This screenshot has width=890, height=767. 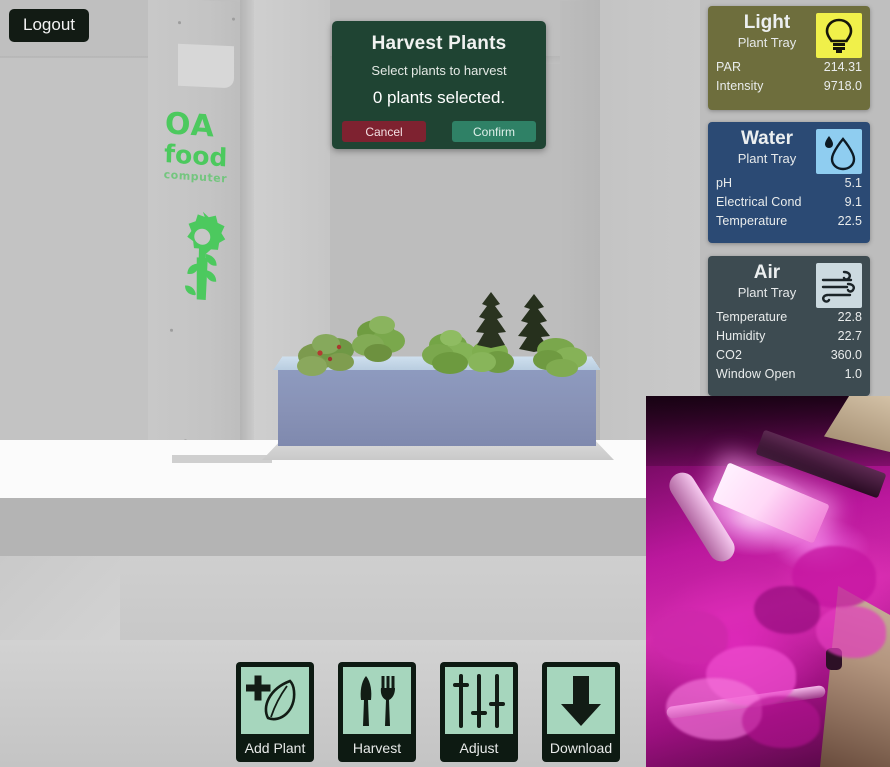 I want to click on sensor-key: Electrical Cond, so click(x=759, y=202).